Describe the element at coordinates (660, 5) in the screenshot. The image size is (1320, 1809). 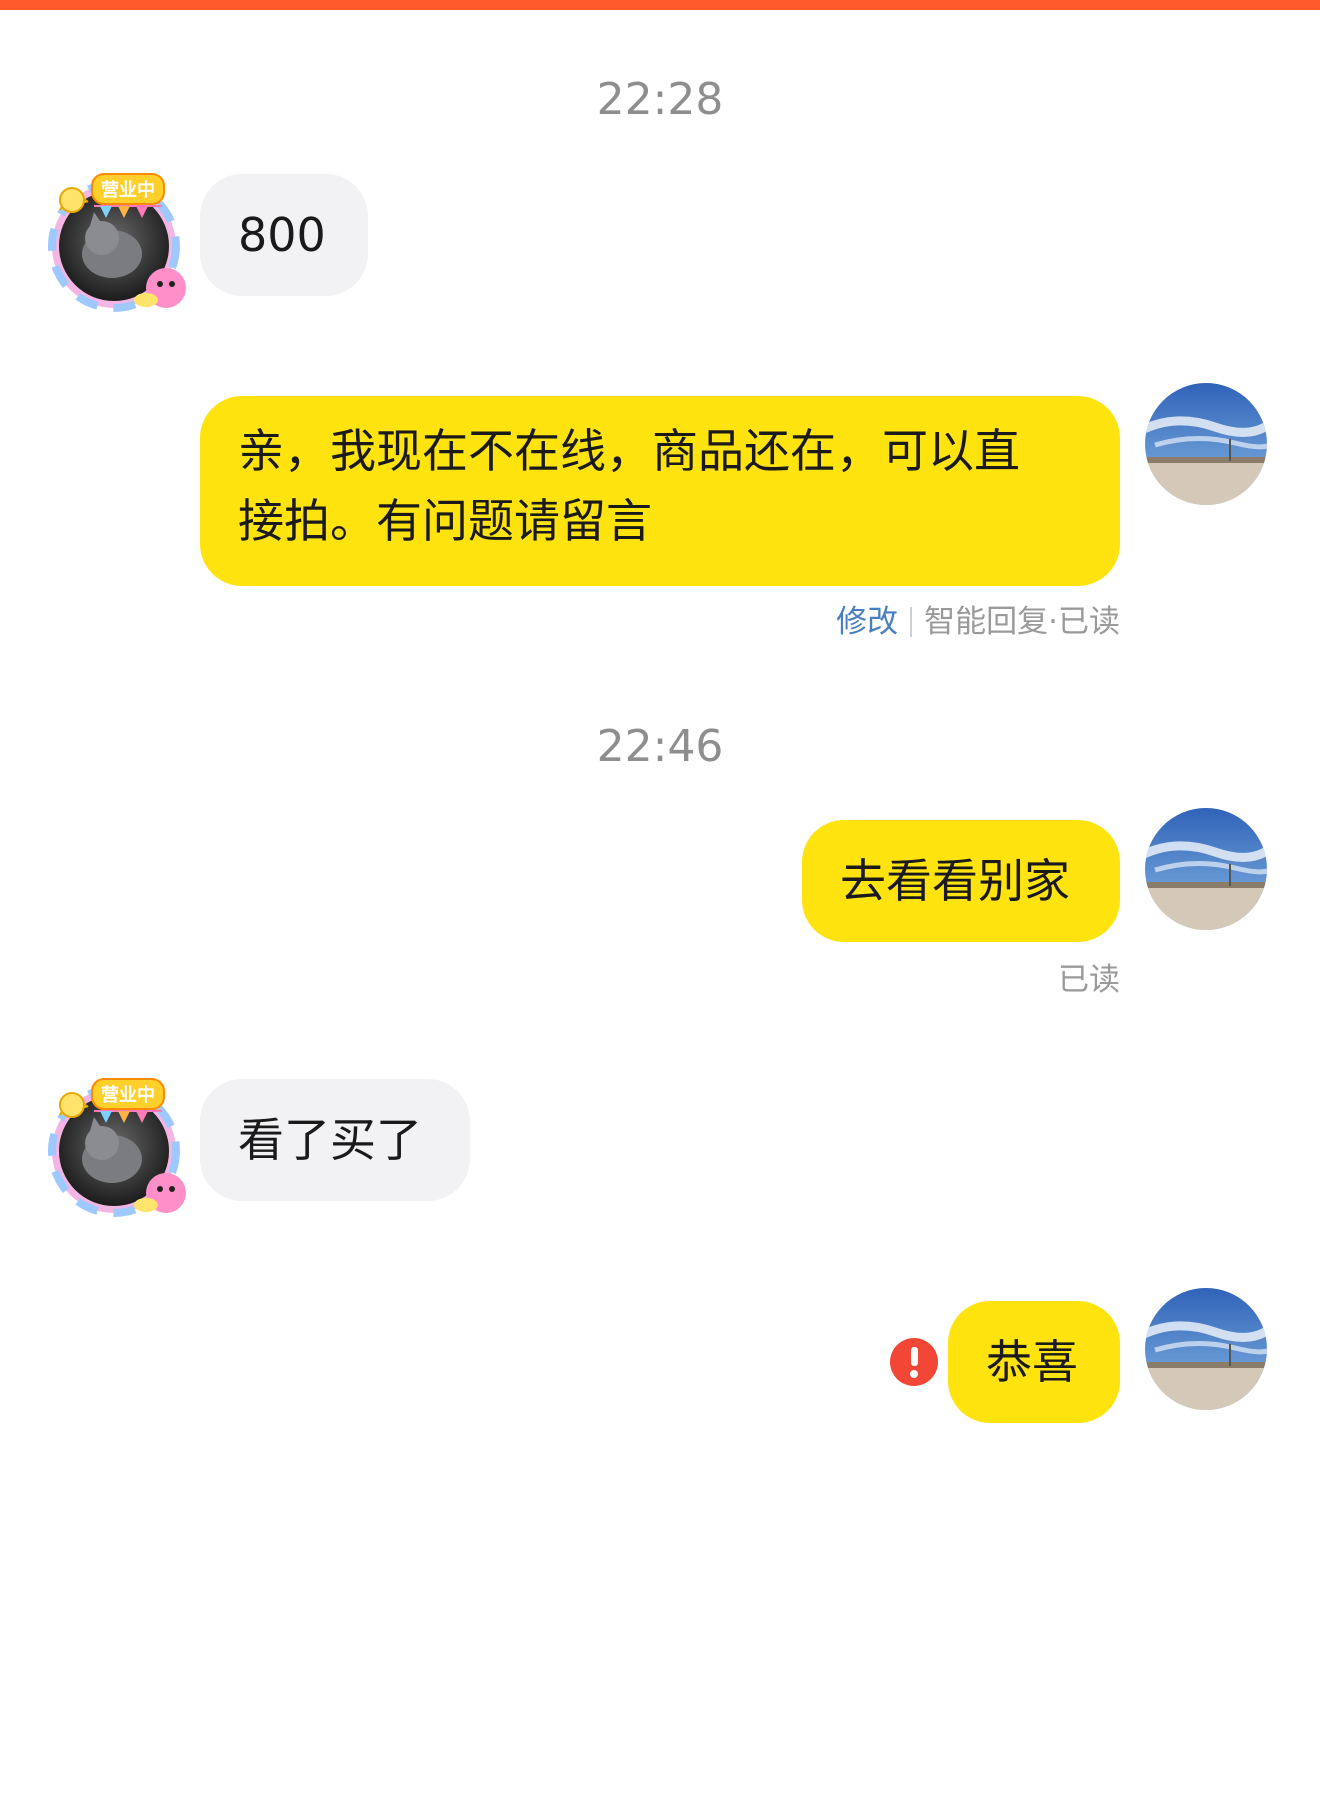
I see `top-accent-bar` at that location.